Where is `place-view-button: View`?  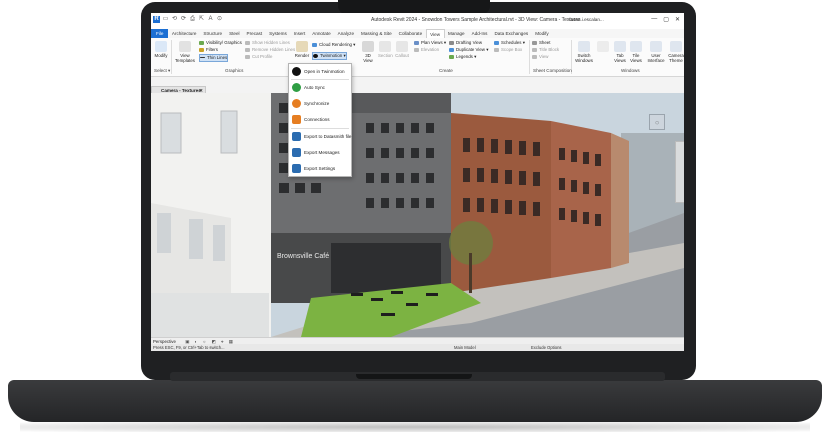 place-view-button: View is located at coordinates (540, 57).